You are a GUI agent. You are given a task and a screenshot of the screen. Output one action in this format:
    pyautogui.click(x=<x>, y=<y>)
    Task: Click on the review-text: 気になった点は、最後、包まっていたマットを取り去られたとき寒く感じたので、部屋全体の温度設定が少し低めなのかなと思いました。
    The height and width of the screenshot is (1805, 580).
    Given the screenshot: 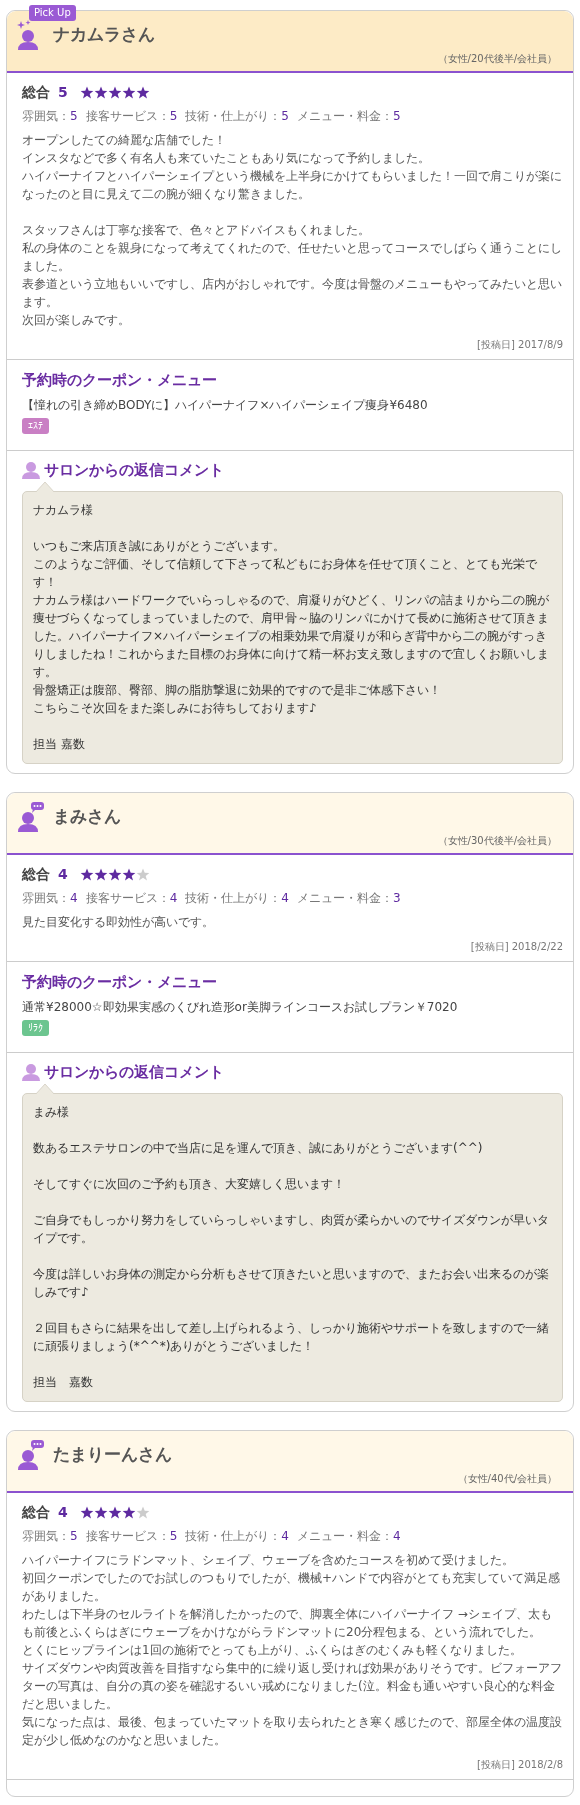 What is the action you would take?
    pyautogui.click(x=292, y=1731)
    